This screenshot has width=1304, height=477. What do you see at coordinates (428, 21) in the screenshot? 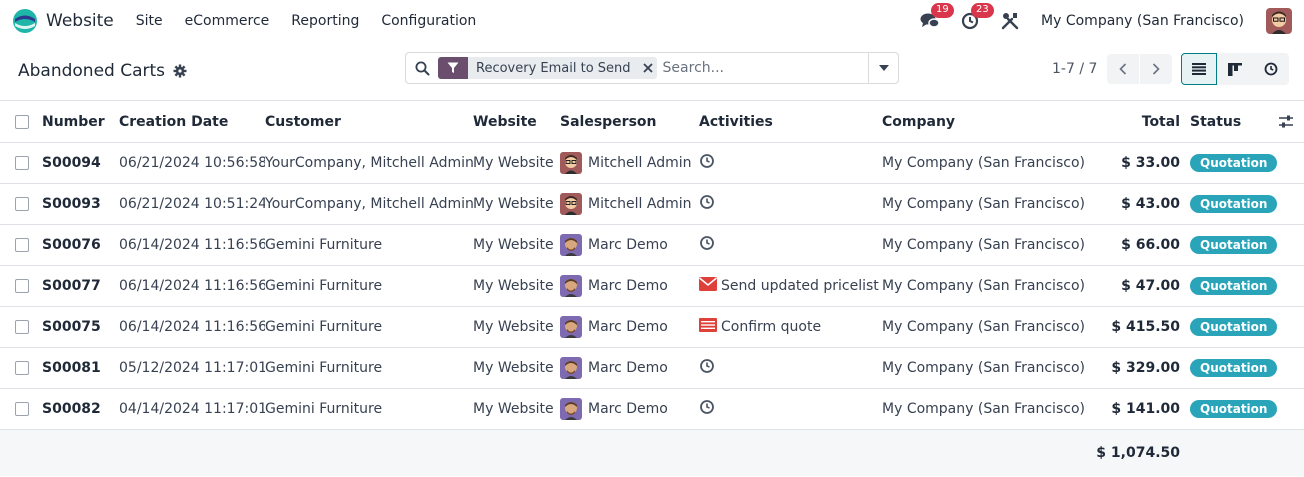
I see `menu-configuration: Configuration` at bounding box center [428, 21].